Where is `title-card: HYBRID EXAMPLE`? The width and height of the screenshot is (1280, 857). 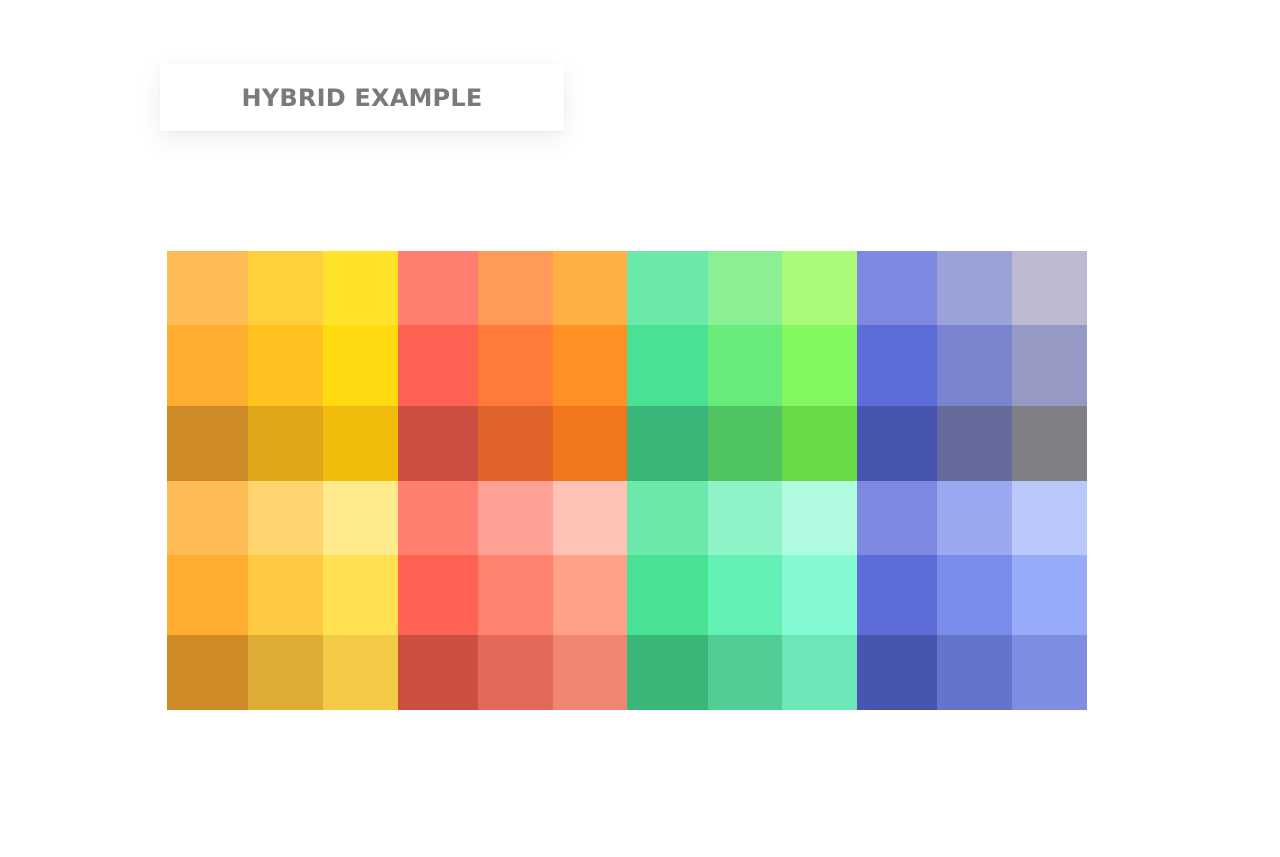
title-card: HYBRID EXAMPLE is located at coordinates (362, 97).